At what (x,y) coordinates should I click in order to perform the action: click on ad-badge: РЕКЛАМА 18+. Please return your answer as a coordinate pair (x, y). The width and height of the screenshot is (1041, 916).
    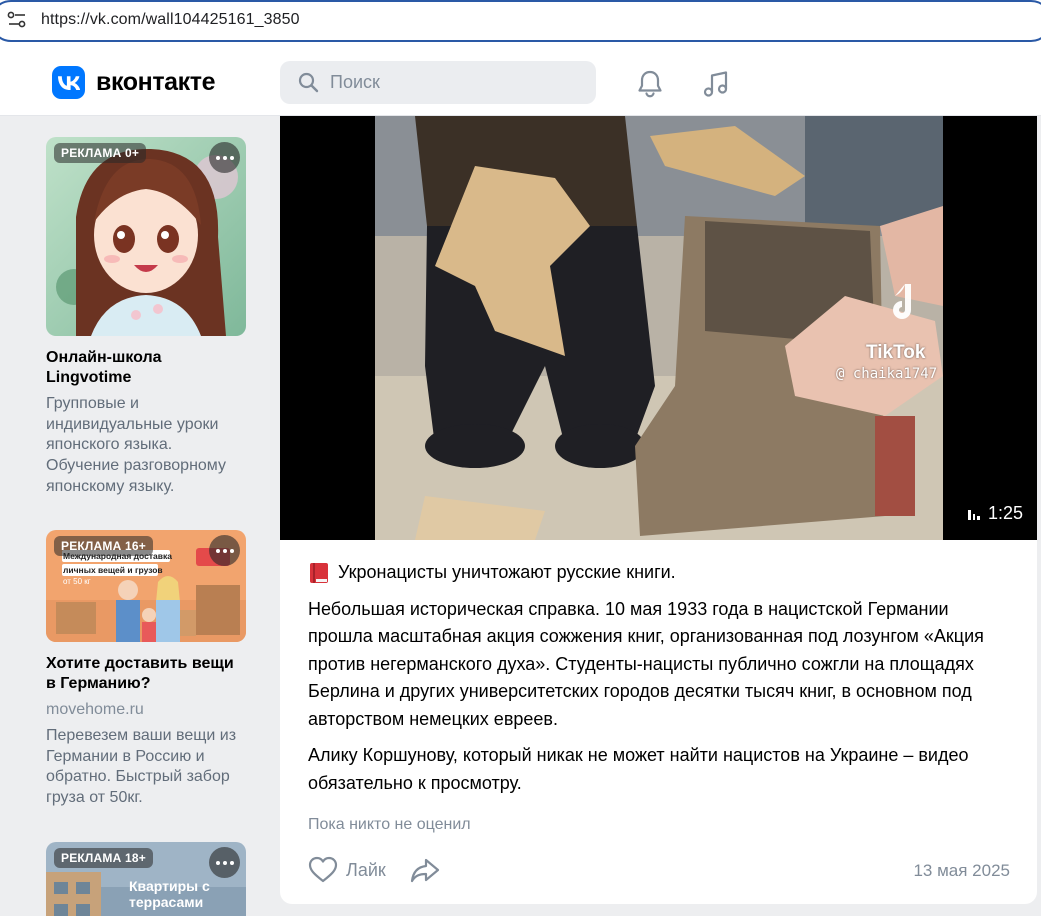
    Looking at the image, I should click on (103, 858).